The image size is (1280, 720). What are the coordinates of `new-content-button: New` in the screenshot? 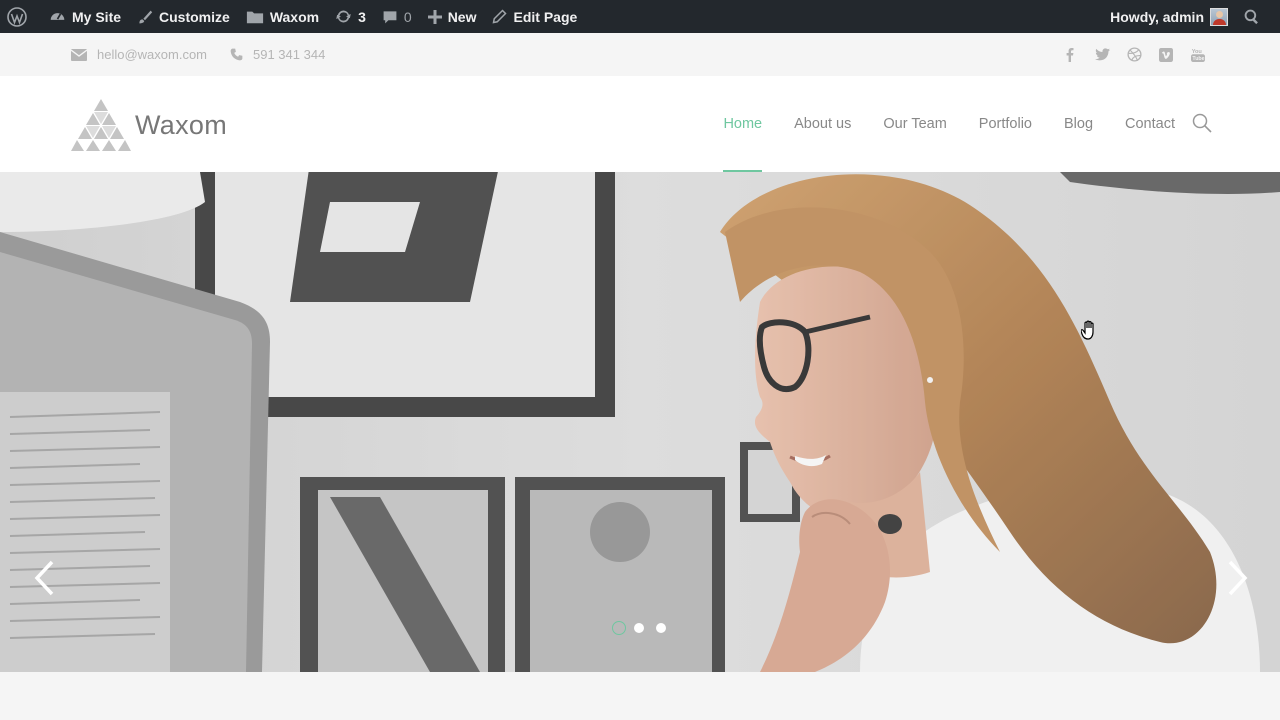 It's located at (452, 16).